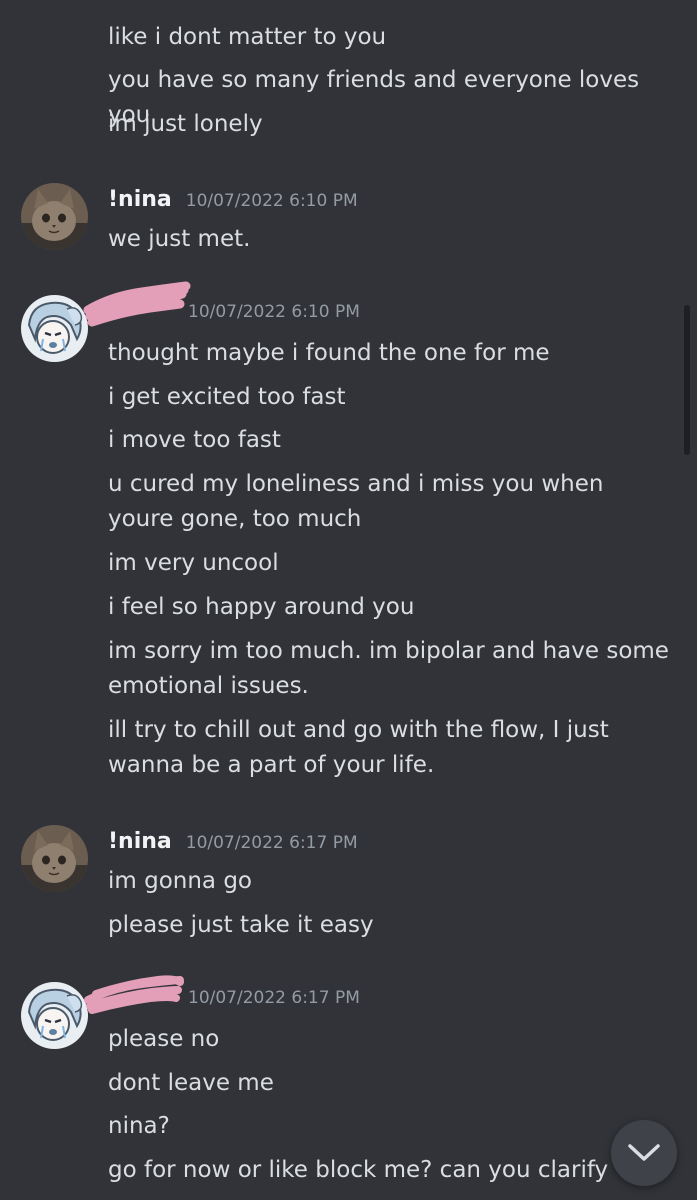  Describe the element at coordinates (191, 1083) in the screenshot. I see `message-line: dont leave me` at that location.